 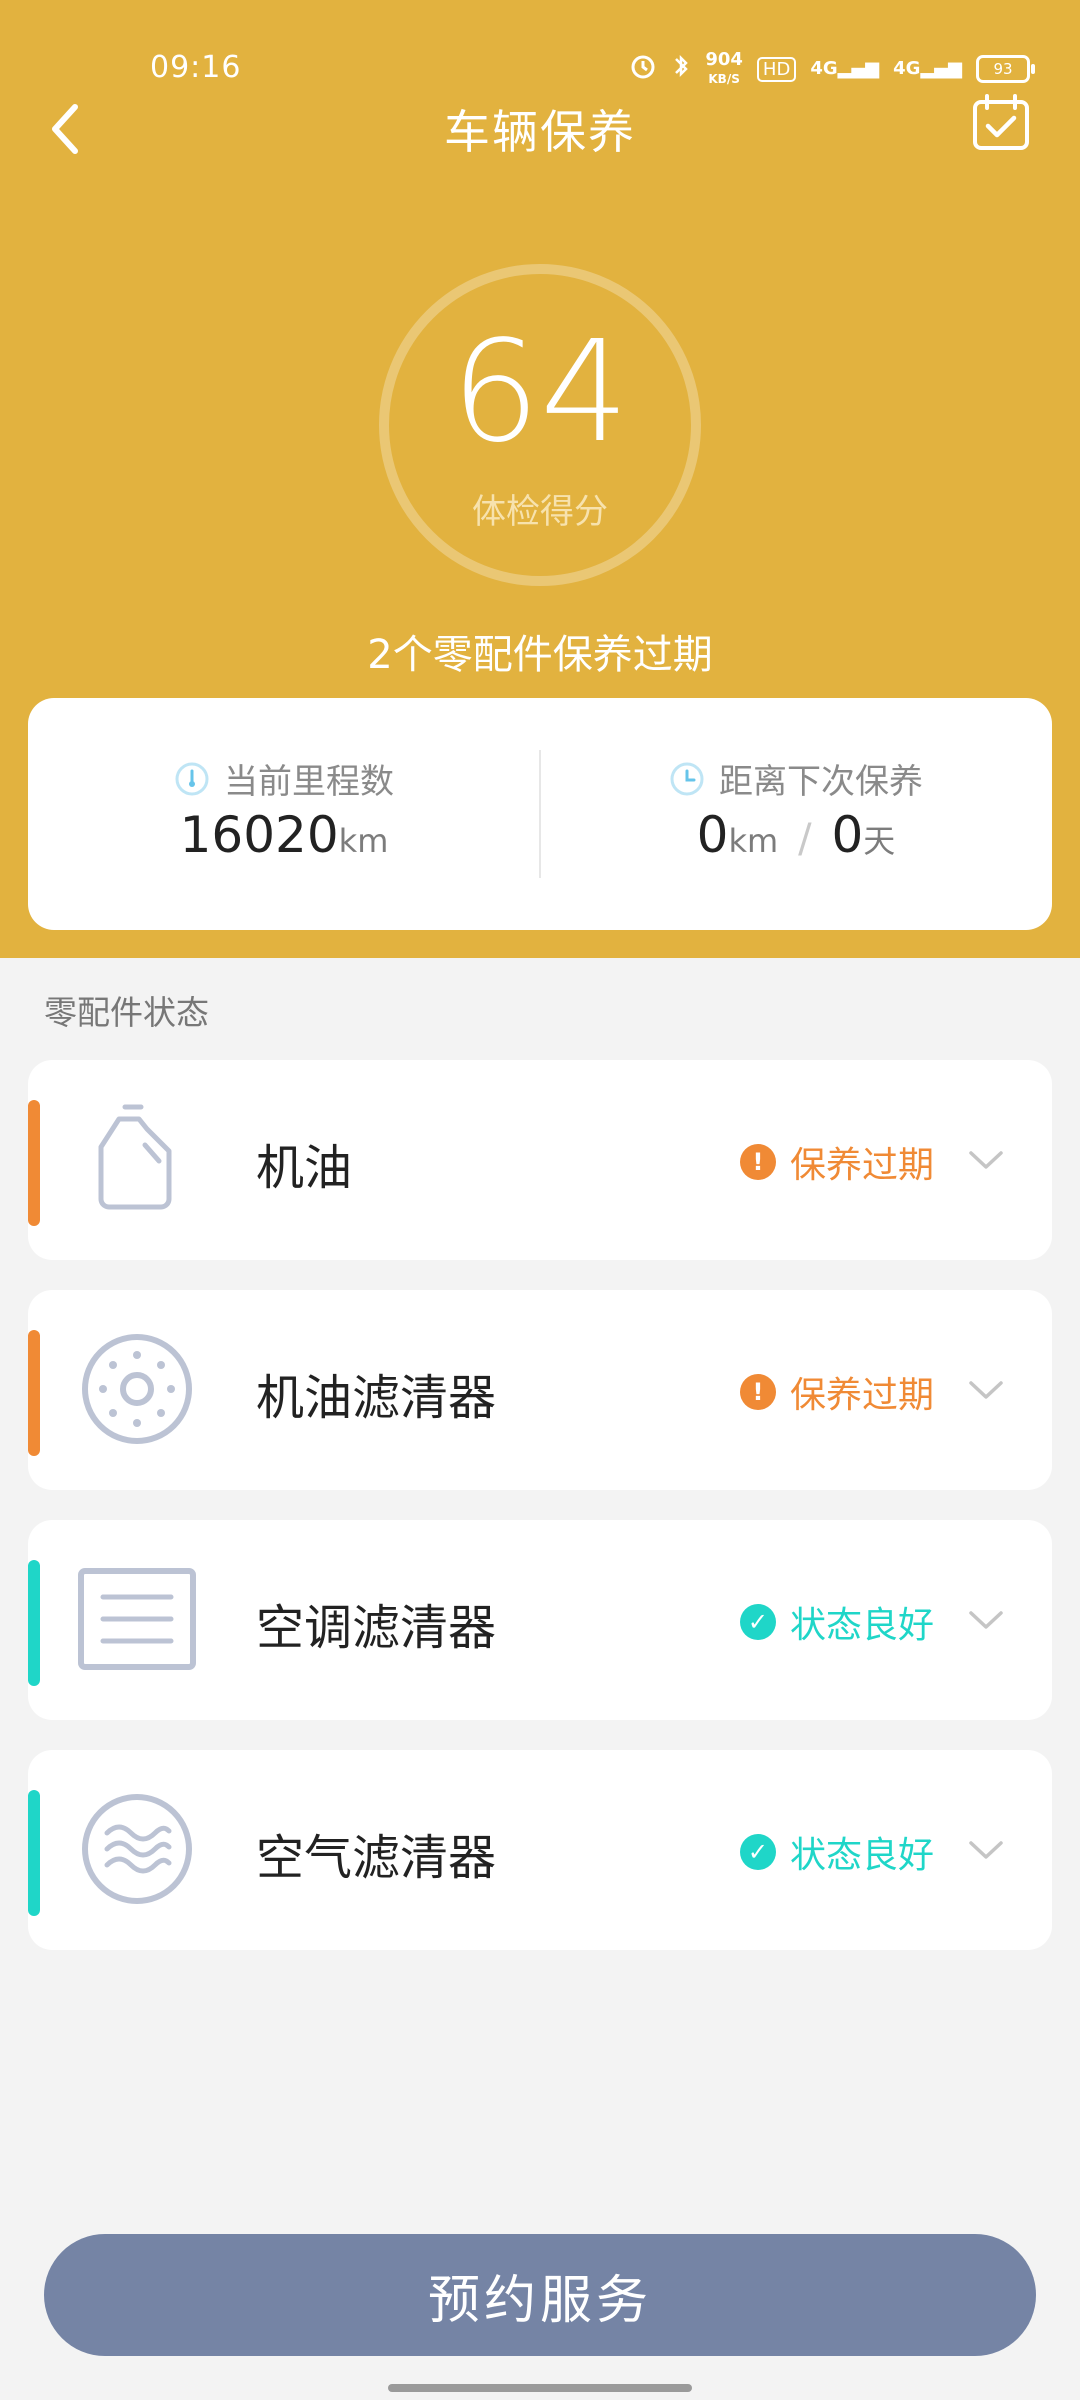 What do you see at coordinates (304, 1168) in the screenshot?
I see `part-name: 机油` at bounding box center [304, 1168].